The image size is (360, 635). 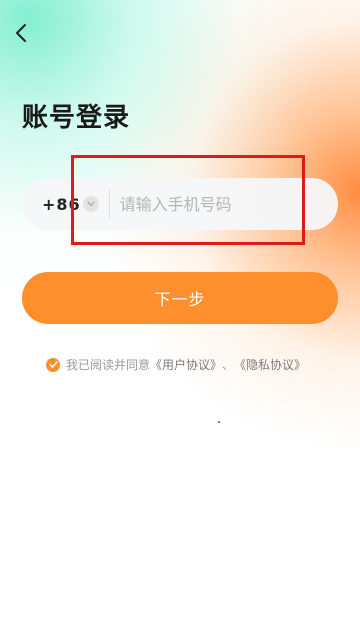 What do you see at coordinates (270, 364) in the screenshot?
I see `privacy-policy-link: 《隐私协议》` at bounding box center [270, 364].